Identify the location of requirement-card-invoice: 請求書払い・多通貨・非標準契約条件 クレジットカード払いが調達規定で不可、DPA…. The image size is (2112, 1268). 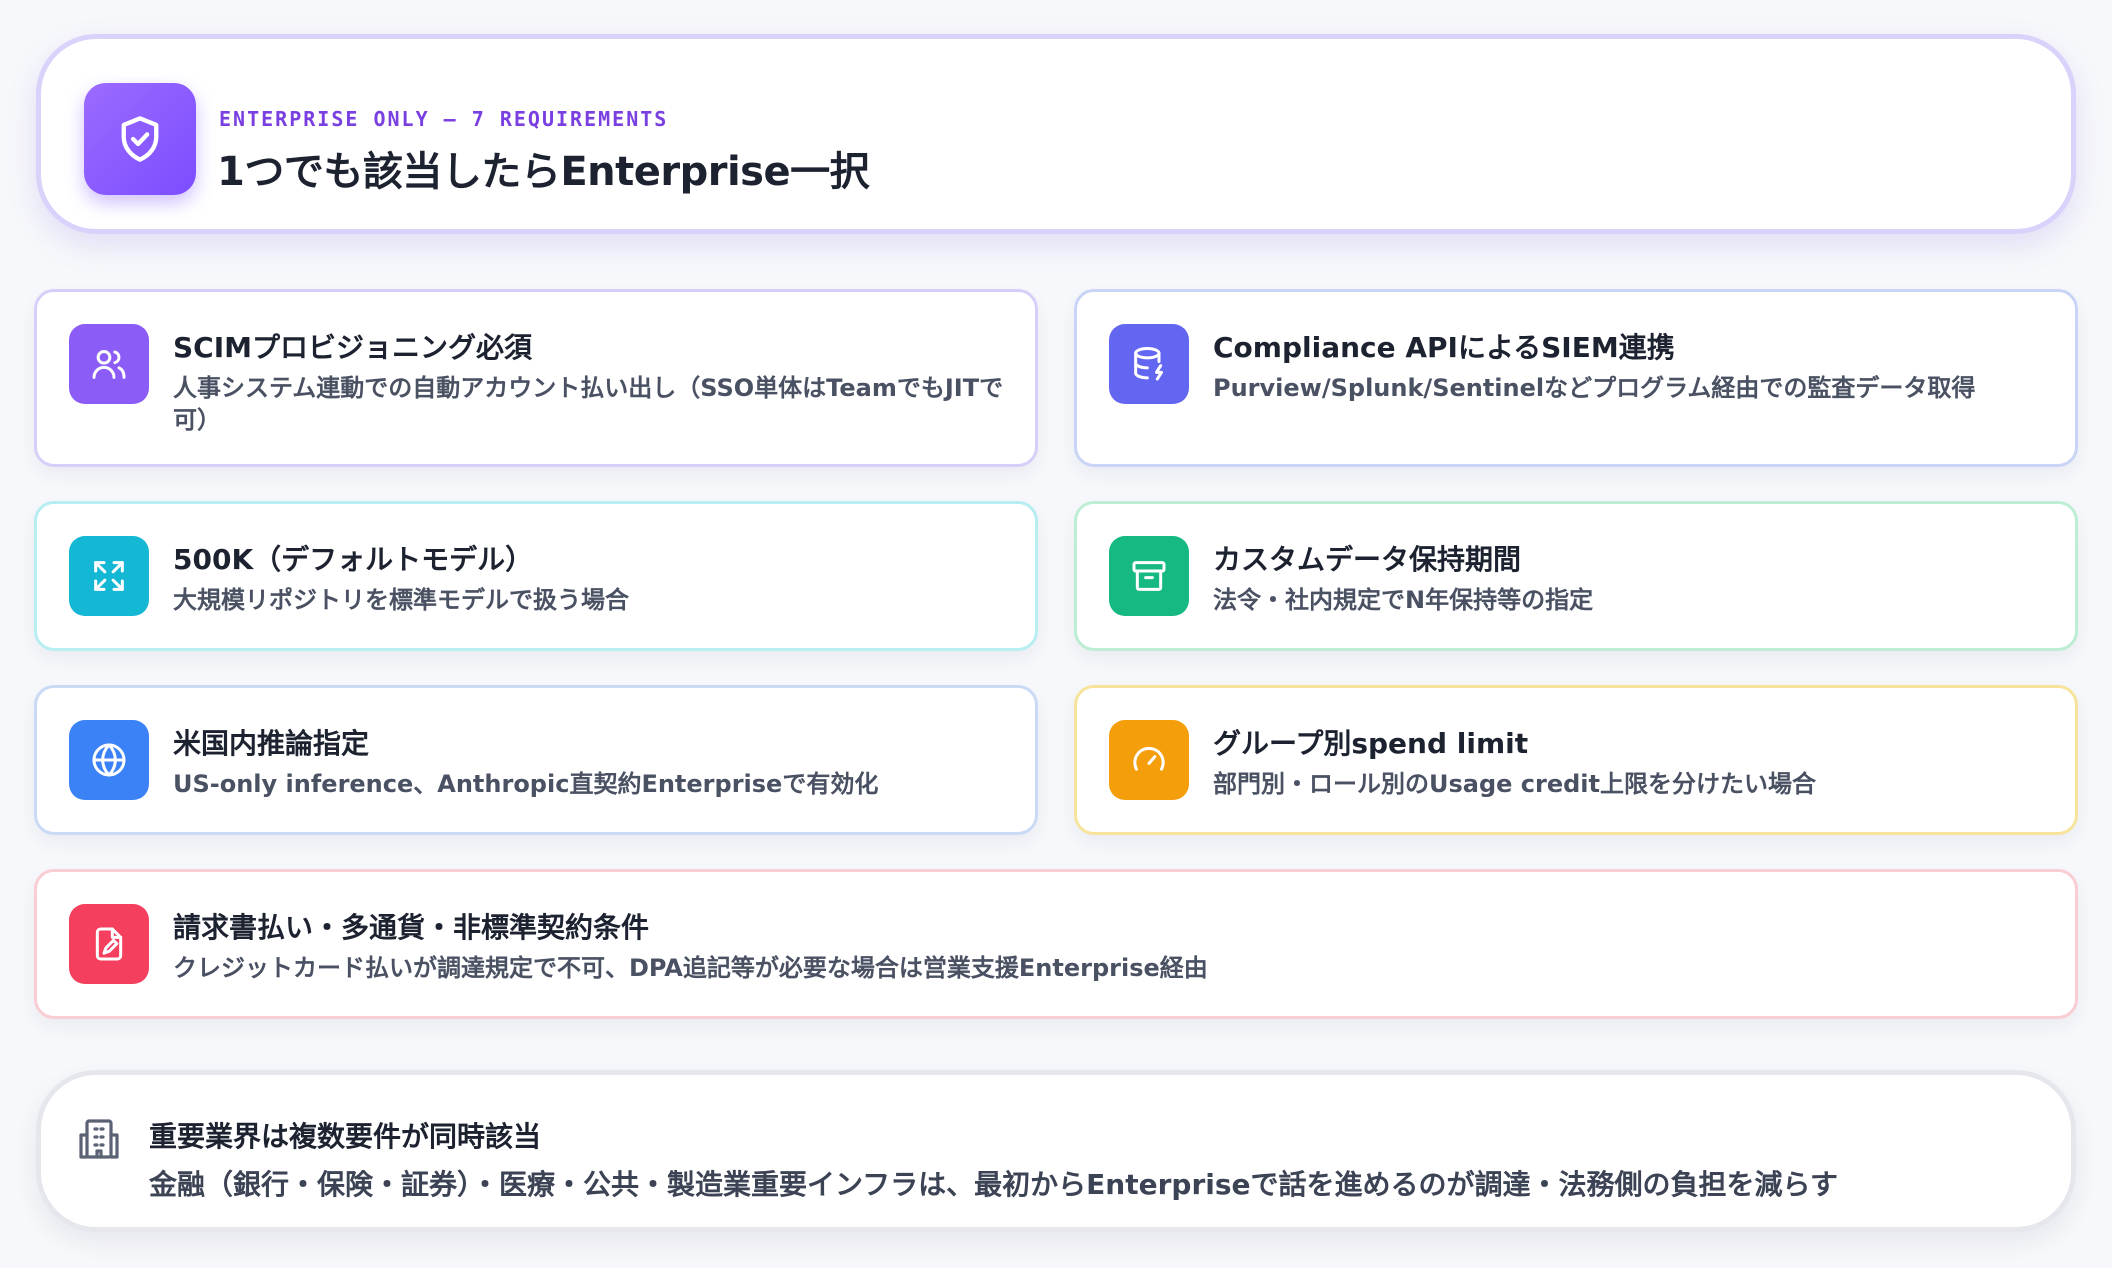
(1056, 944).